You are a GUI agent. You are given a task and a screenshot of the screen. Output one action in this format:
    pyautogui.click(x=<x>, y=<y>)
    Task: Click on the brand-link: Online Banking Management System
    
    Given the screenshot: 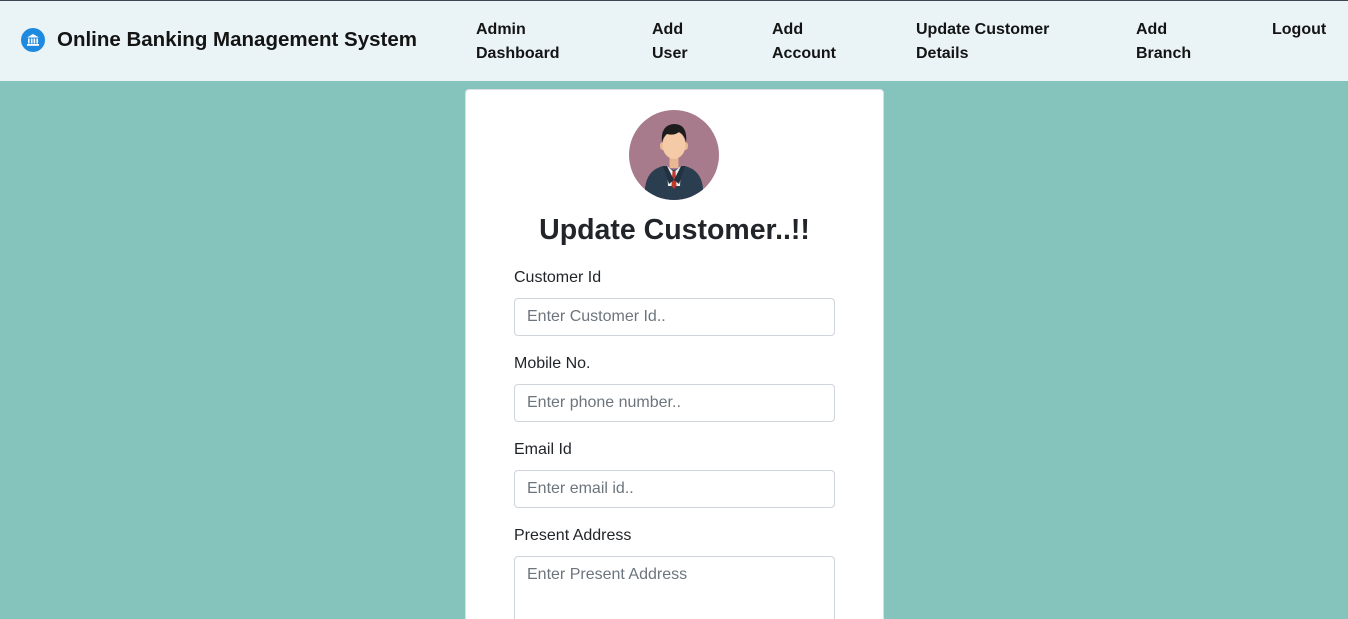 What is the action you would take?
    pyautogui.click(x=219, y=40)
    